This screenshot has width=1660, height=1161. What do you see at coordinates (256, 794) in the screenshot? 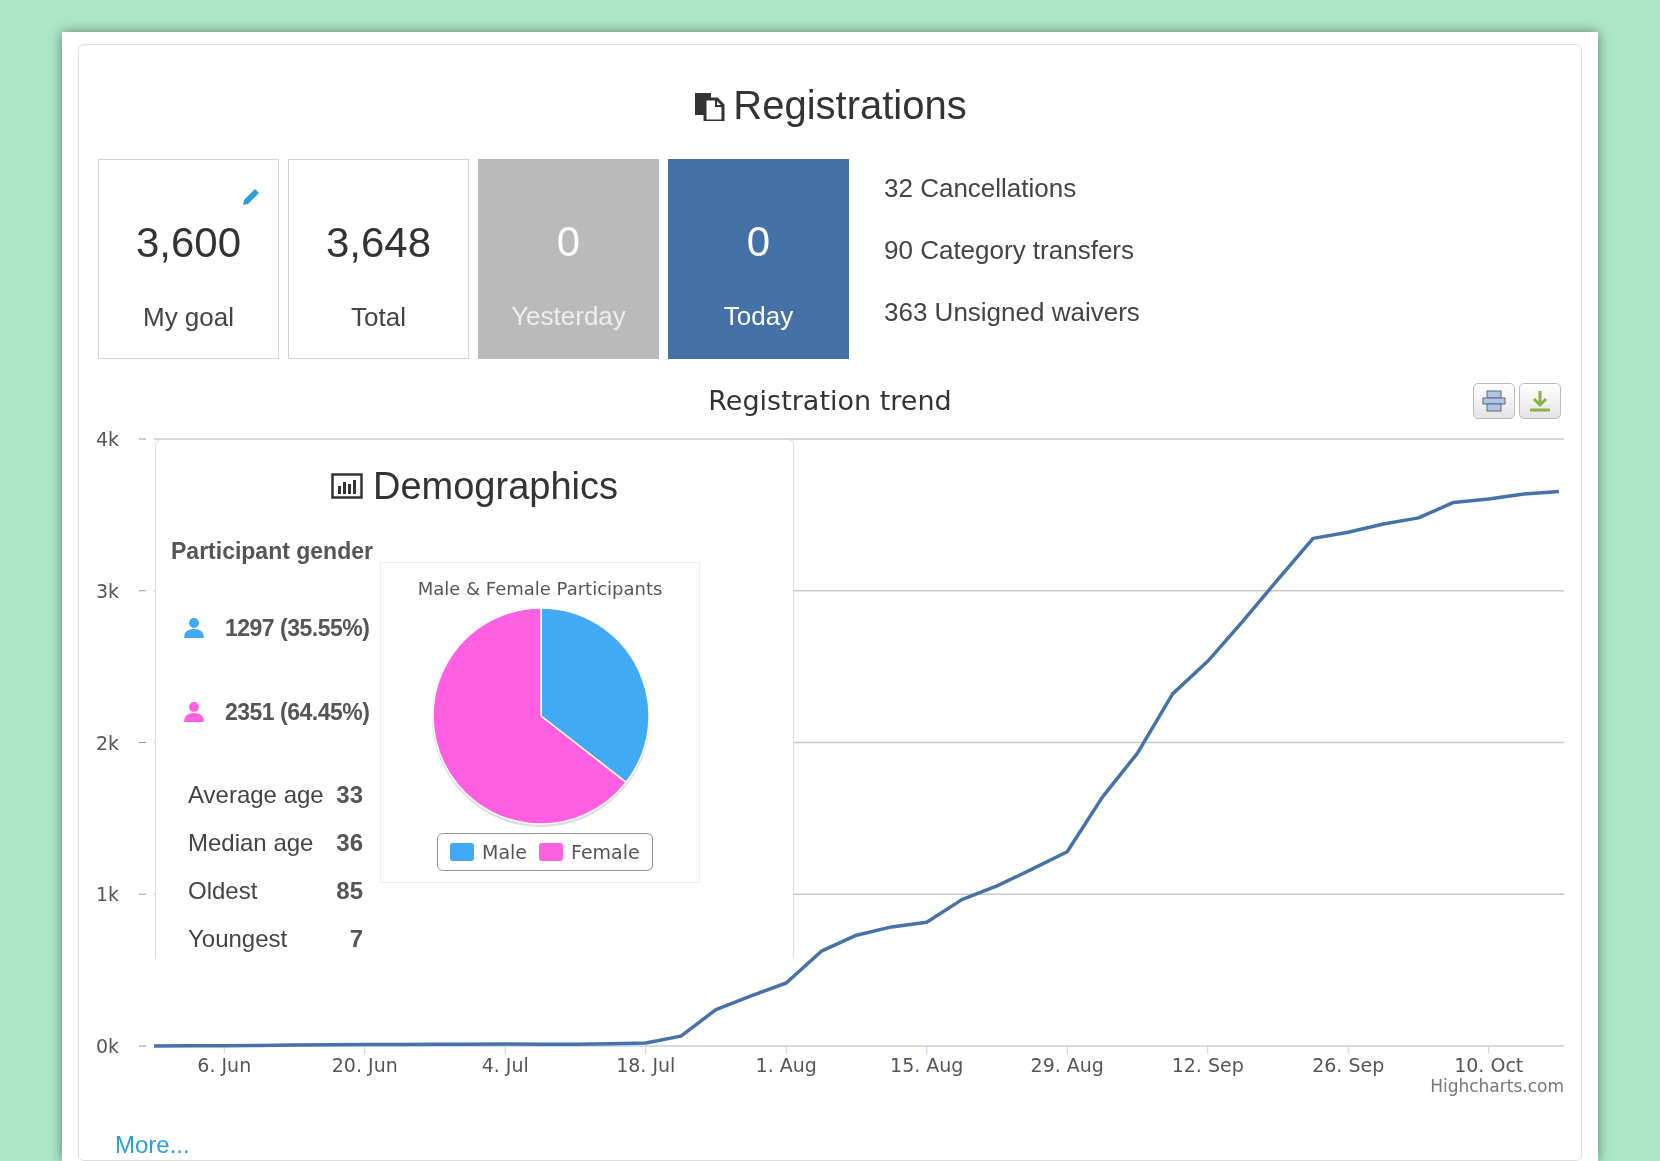
I see `stat-label: Average age` at bounding box center [256, 794].